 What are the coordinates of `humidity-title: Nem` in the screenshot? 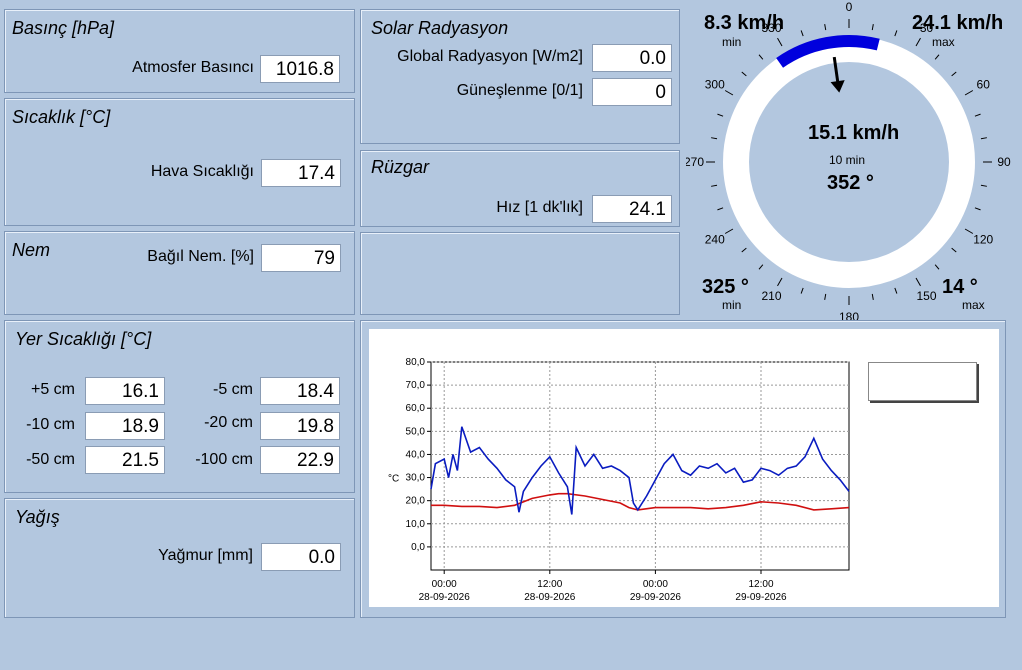 It's located at (31, 250).